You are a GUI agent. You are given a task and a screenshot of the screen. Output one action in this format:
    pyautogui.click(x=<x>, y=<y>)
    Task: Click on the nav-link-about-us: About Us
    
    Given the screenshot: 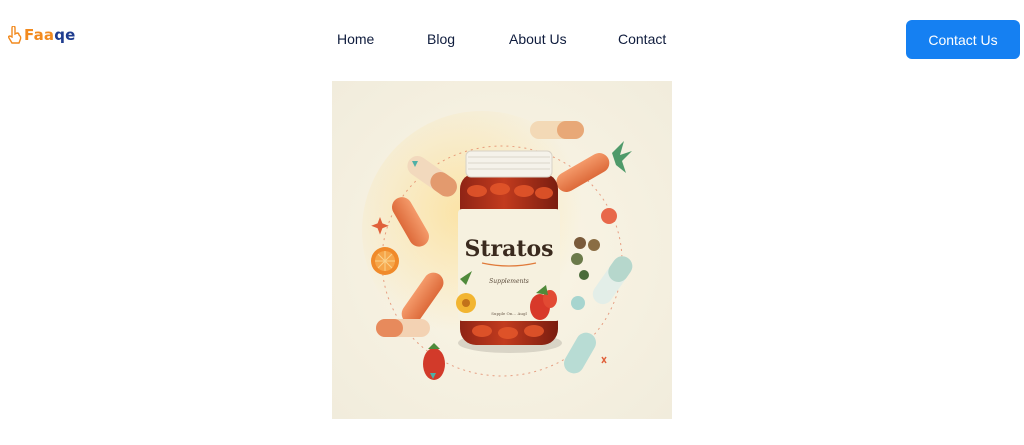 What is the action you would take?
    pyautogui.click(x=538, y=39)
    